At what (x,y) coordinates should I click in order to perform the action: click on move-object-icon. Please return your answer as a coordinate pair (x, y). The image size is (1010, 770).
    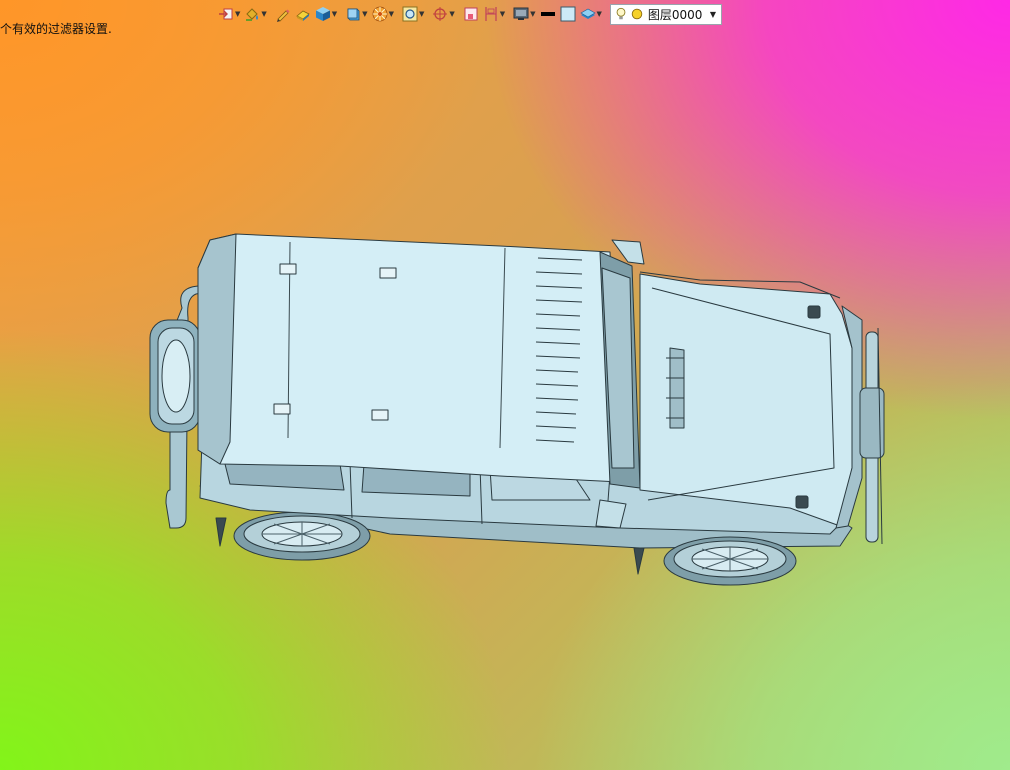
    Looking at the image, I should click on (226, 14).